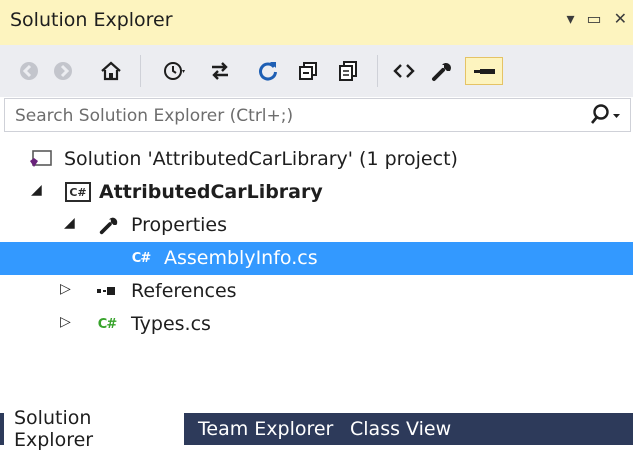 Image resolution: width=633 pixels, height=451 pixels. What do you see at coordinates (171, 324) in the screenshot?
I see `tree-item-label: Types.cs` at bounding box center [171, 324].